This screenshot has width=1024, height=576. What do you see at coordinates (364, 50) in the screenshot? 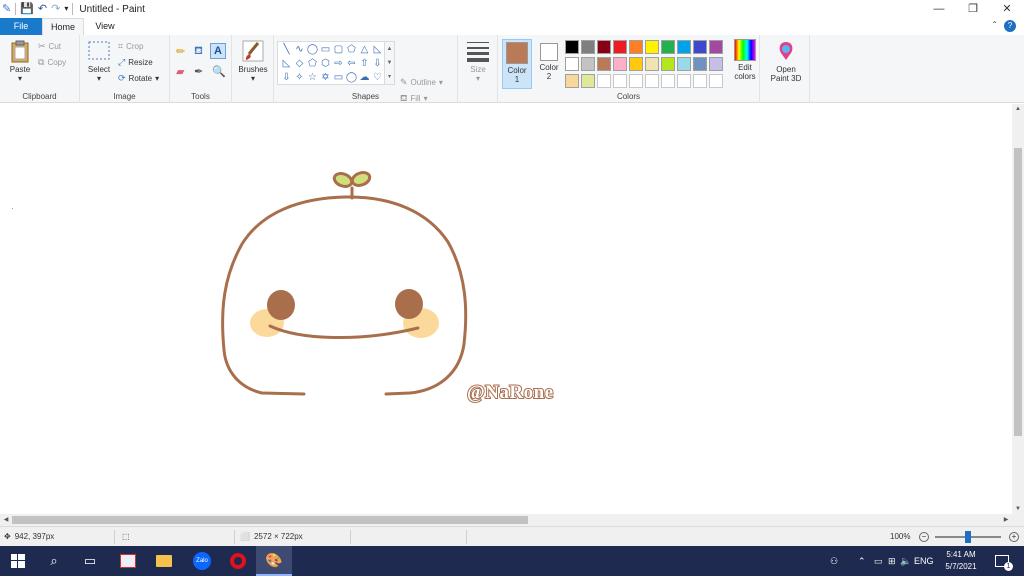
I see `triangle-shape-icon: △` at bounding box center [364, 50].